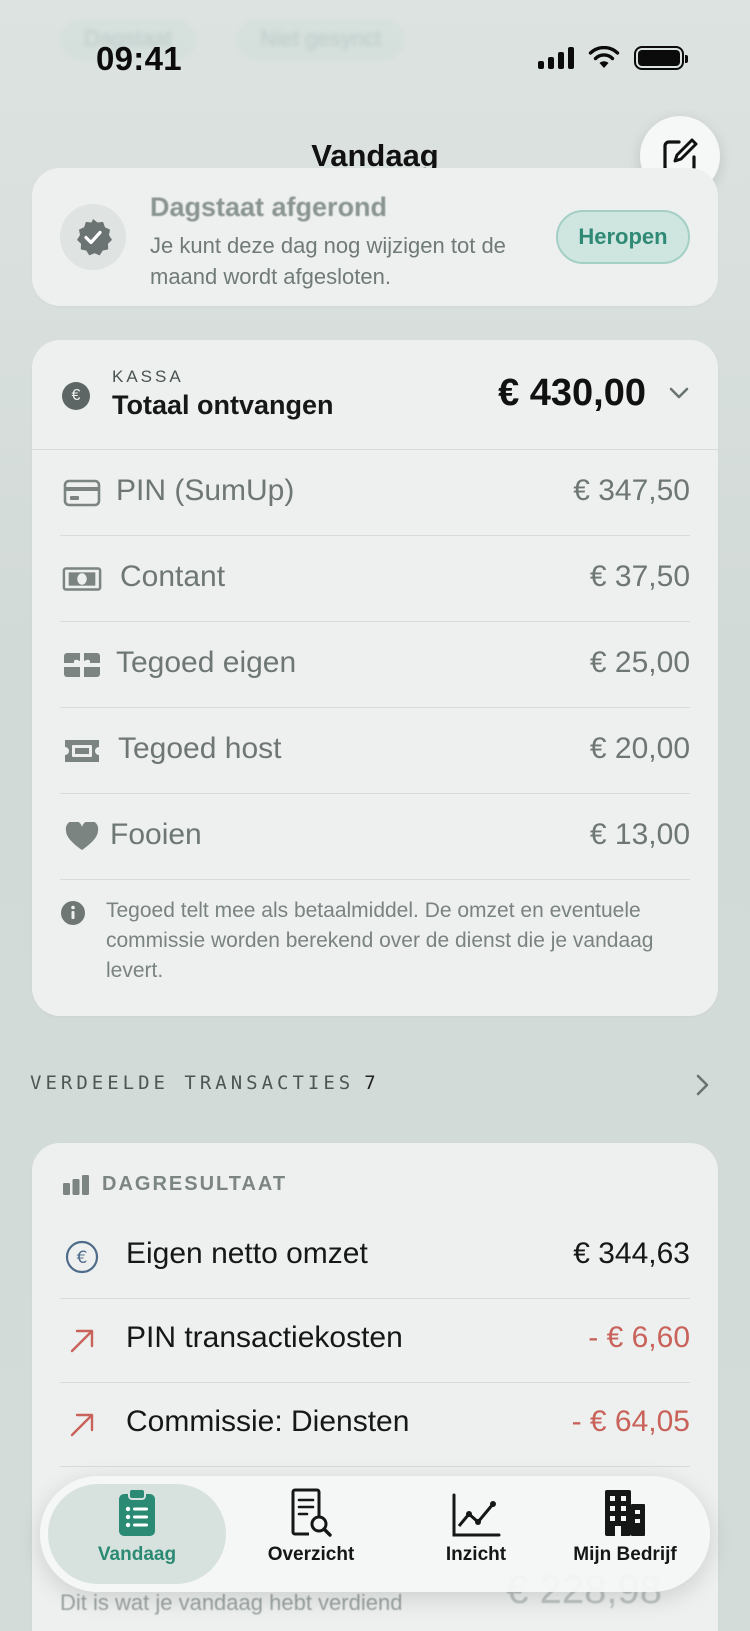 This screenshot has height=1631, width=750. What do you see at coordinates (269, 207) in the screenshot?
I see `banner-title: Dagstaat afgerond` at bounding box center [269, 207].